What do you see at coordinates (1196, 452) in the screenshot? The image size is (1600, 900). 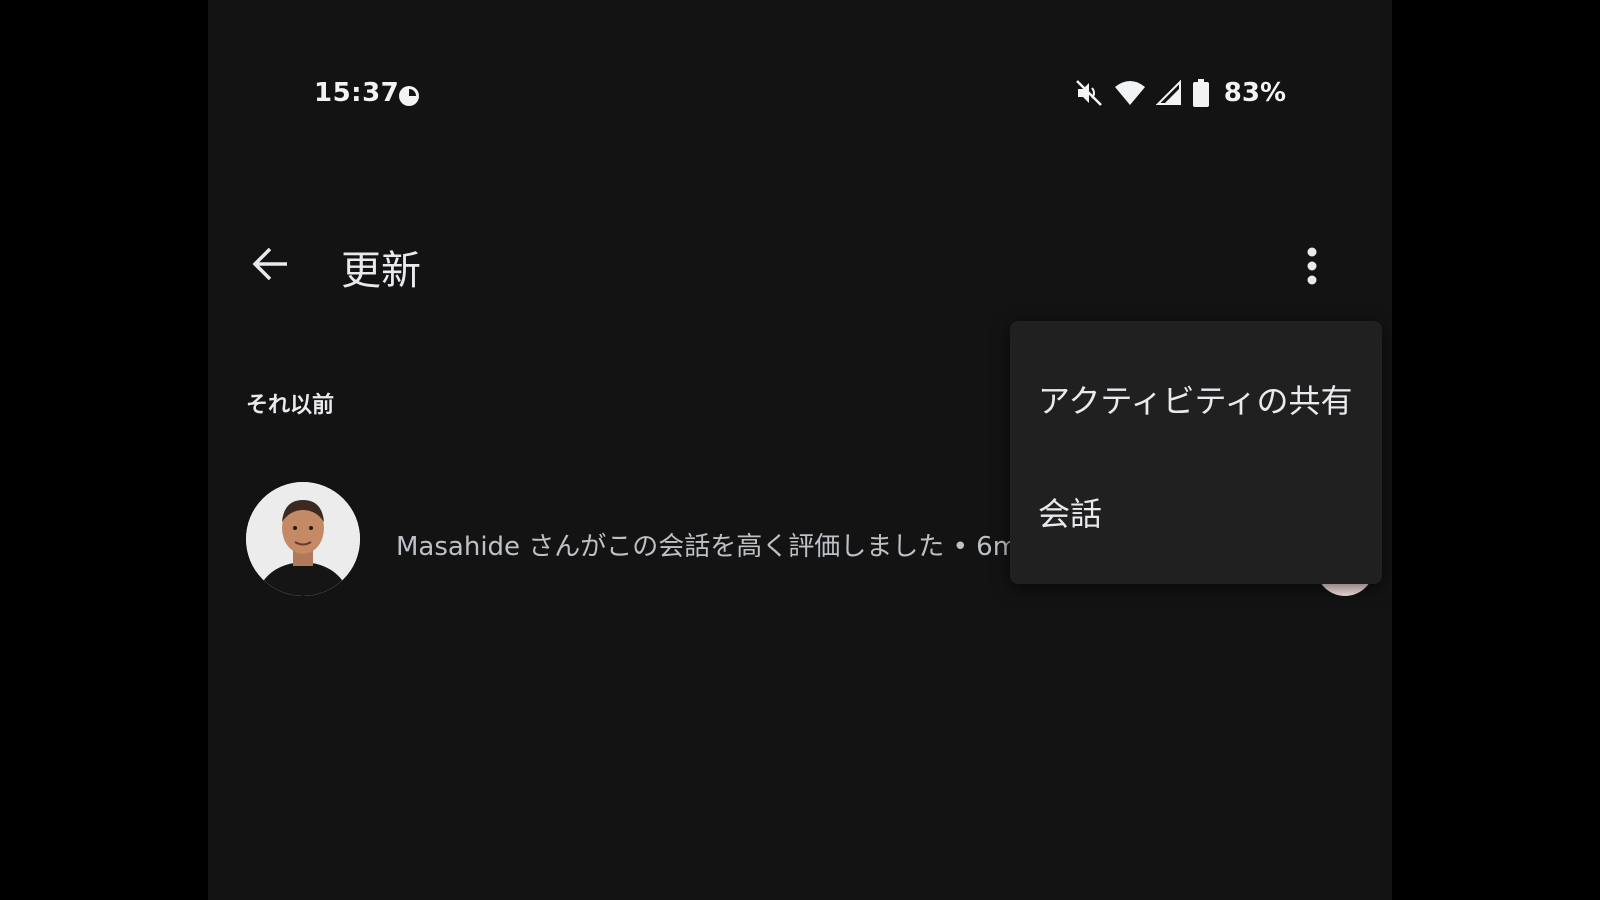 I see `overflow-menu: アクティビティの共有 会話` at bounding box center [1196, 452].